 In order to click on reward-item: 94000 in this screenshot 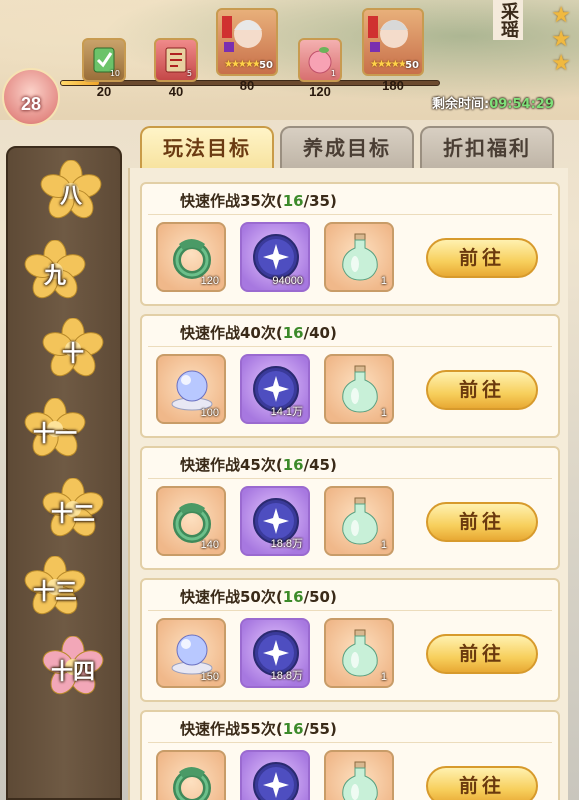, I will do `click(275, 257)`.